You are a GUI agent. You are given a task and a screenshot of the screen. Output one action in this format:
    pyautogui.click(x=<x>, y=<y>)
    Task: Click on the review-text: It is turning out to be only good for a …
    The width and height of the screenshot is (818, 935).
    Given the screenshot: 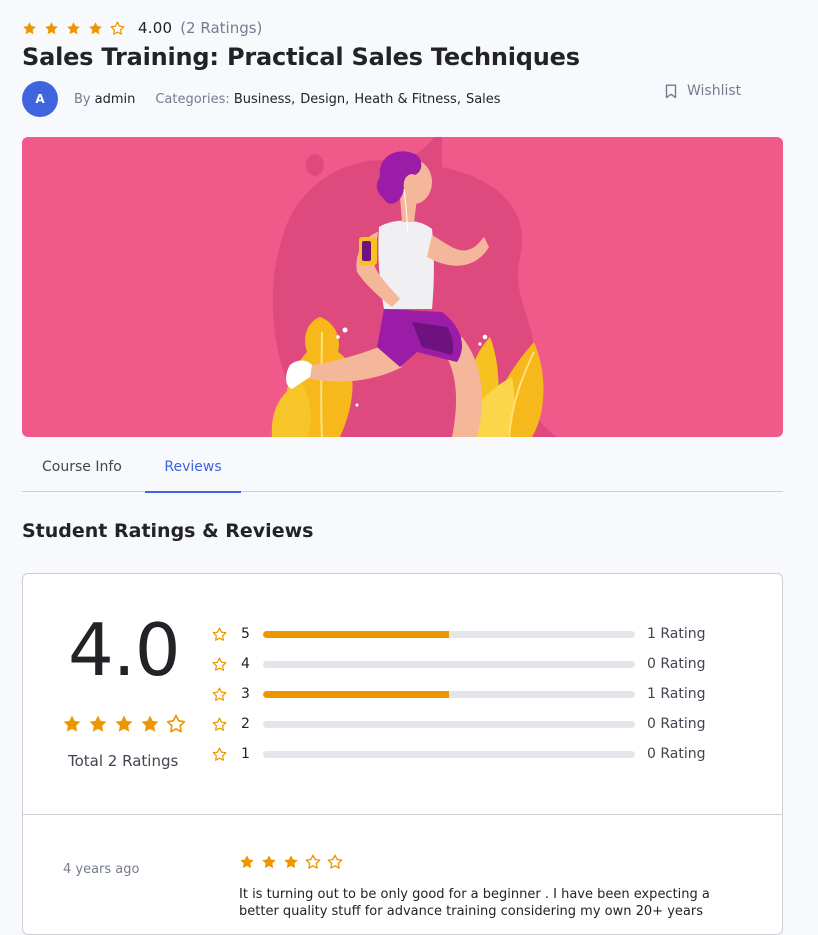 What is the action you would take?
    pyautogui.click(x=474, y=903)
    